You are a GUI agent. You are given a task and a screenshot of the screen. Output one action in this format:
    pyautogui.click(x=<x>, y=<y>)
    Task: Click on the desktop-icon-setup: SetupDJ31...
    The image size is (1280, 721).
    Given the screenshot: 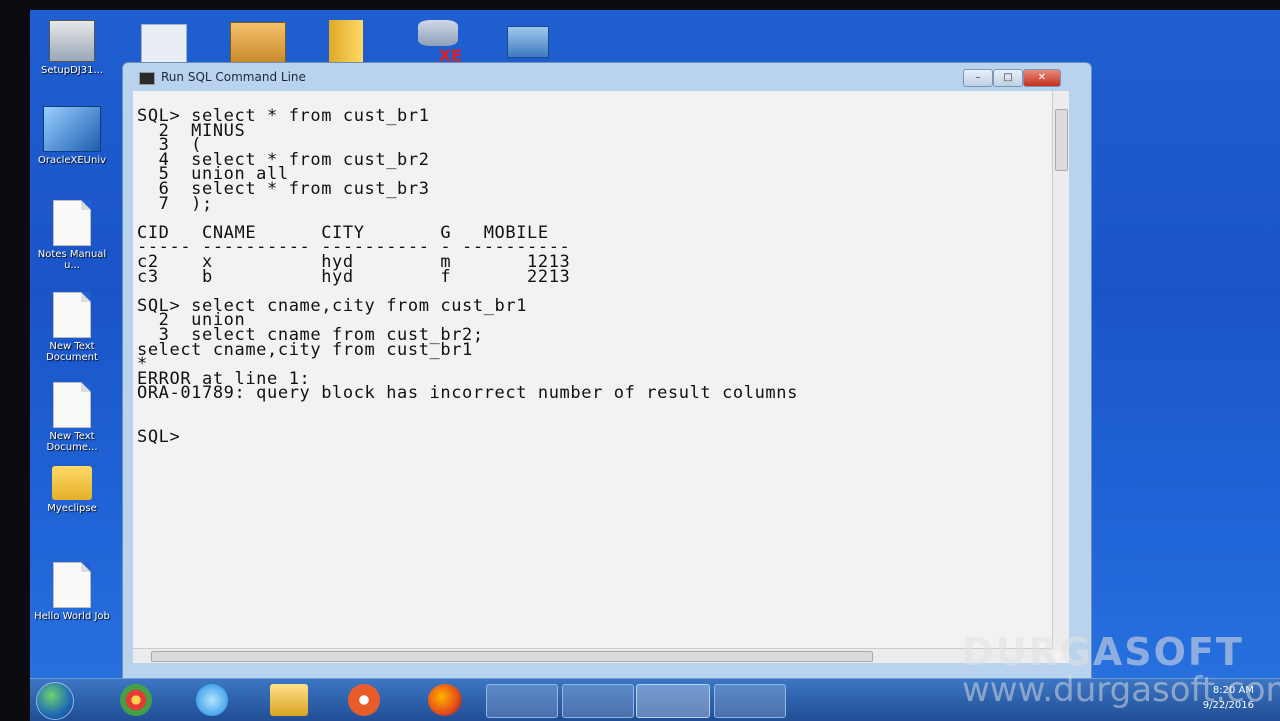 What is the action you would take?
    pyautogui.click(x=72, y=48)
    